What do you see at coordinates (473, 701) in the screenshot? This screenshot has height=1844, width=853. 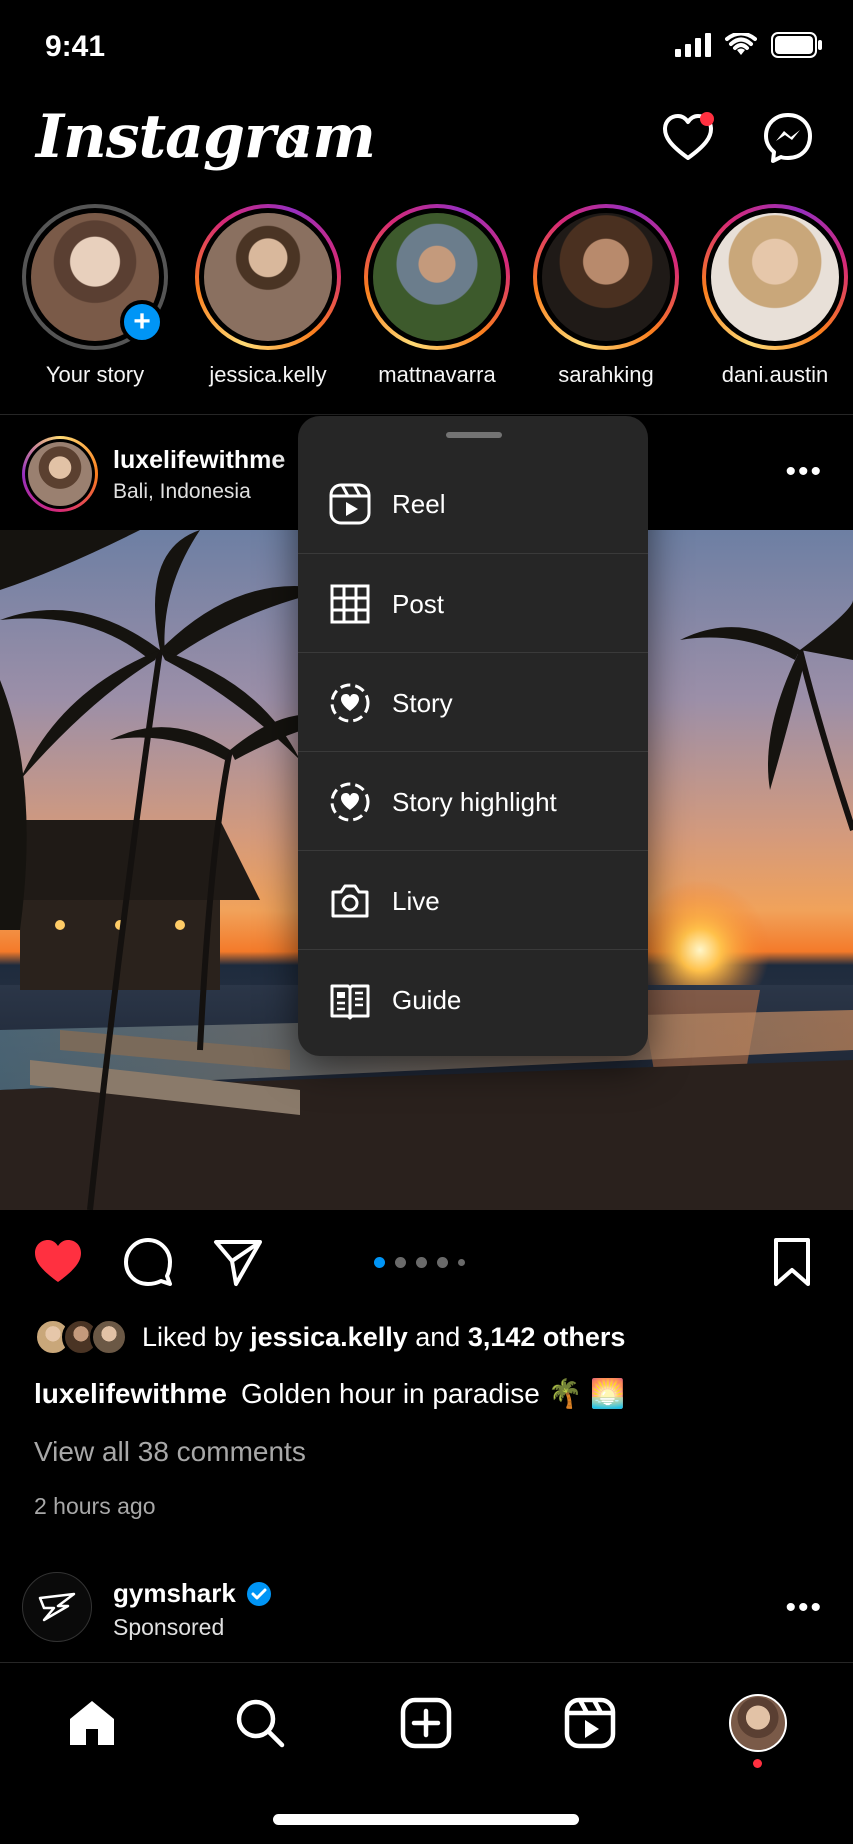 I see `menu-item-story: Story` at bounding box center [473, 701].